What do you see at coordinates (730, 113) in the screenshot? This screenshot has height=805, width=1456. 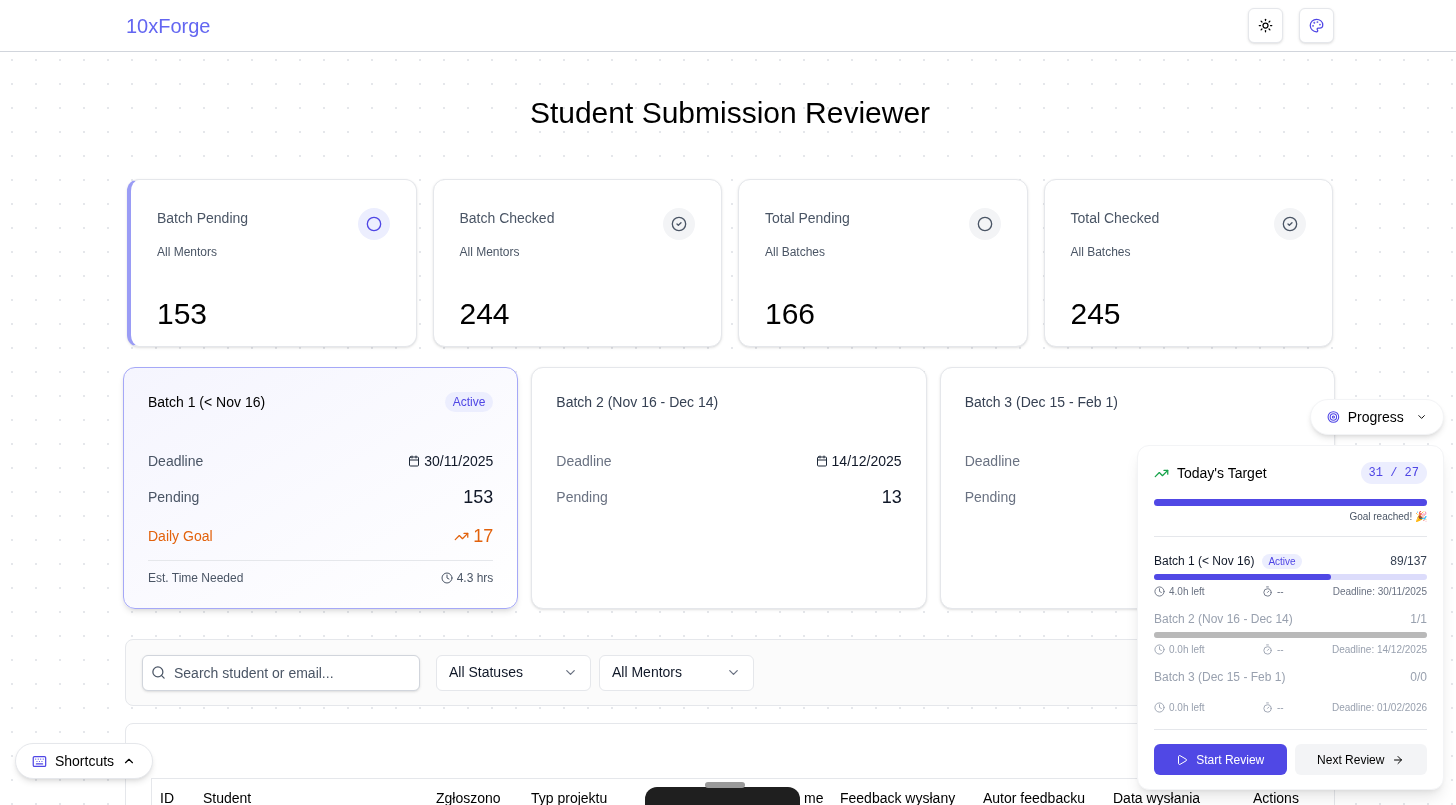 I see `page-title: Student Submission Reviewer` at bounding box center [730, 113].